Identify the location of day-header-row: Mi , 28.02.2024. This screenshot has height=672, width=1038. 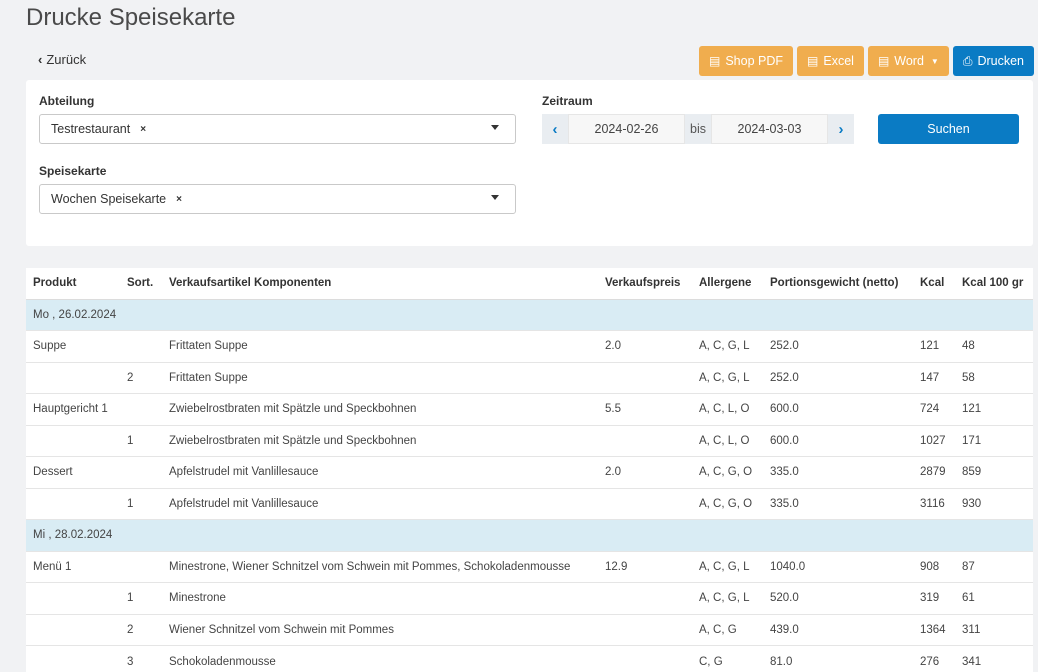
(529, 535).